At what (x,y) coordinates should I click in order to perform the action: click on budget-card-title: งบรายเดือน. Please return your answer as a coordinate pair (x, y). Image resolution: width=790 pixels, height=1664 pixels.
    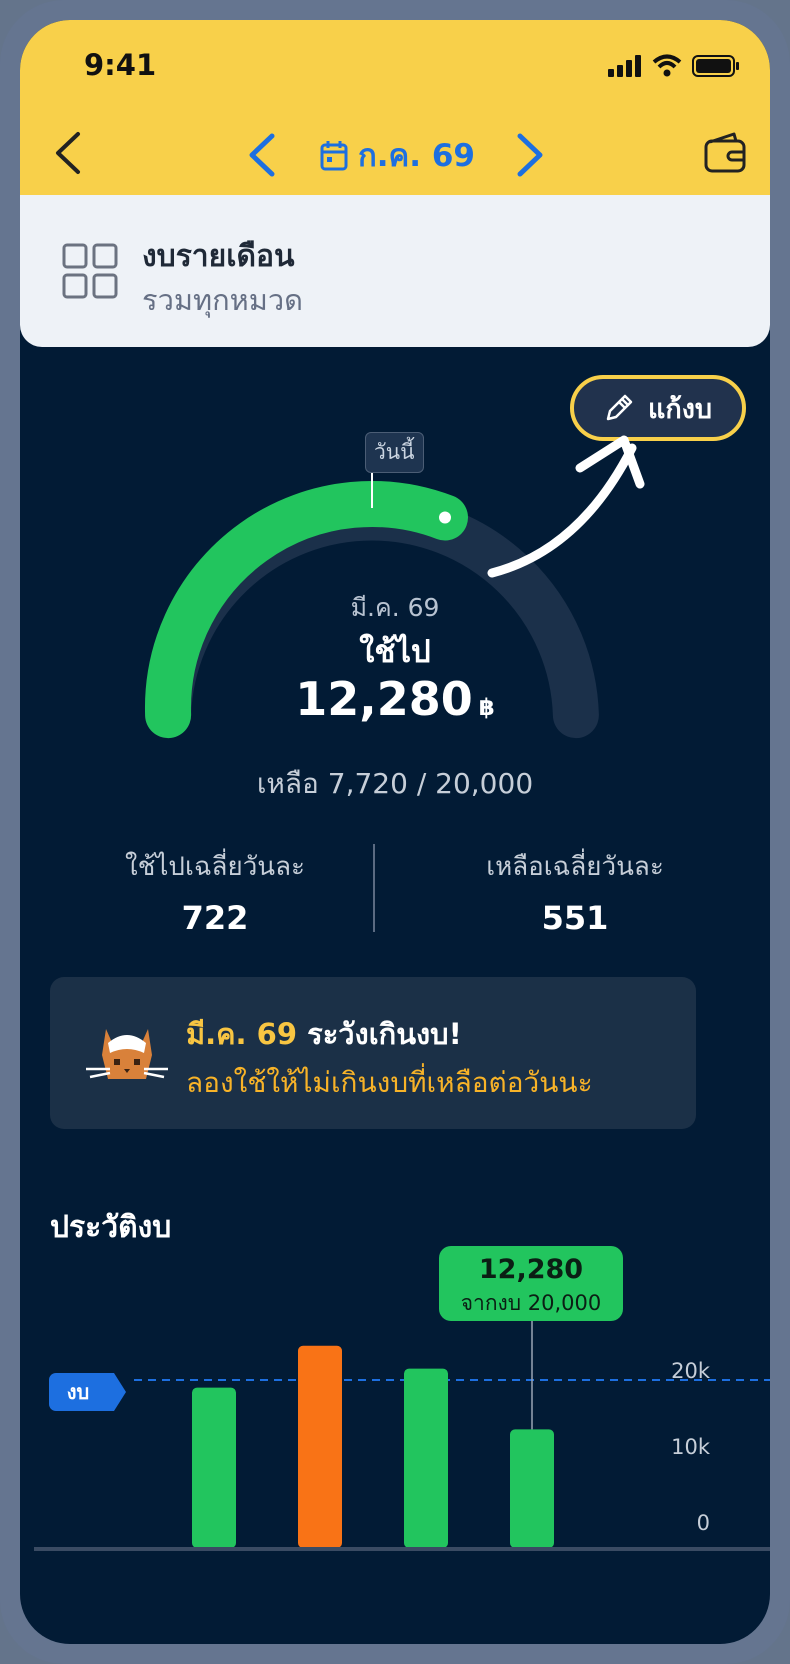
    Looking at the image, I should click on (218, 256).